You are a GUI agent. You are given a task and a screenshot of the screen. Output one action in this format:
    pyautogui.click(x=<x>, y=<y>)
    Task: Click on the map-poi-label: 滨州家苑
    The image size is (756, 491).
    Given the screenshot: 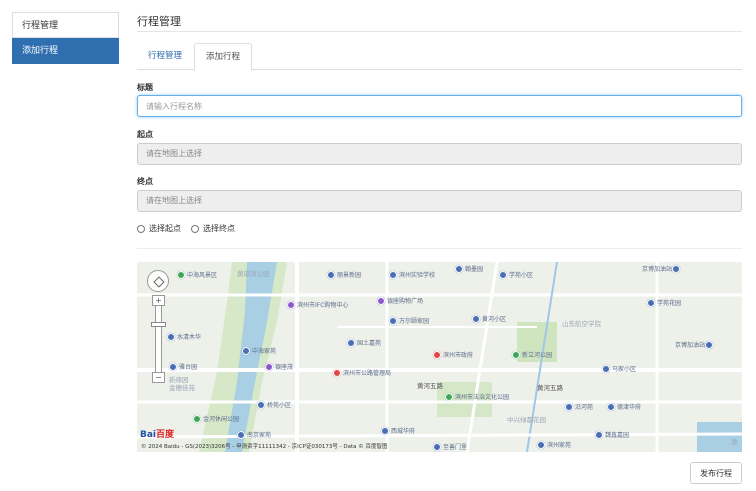 What is the action you would take?
    pyautogui.click(x=559, y=445)
    